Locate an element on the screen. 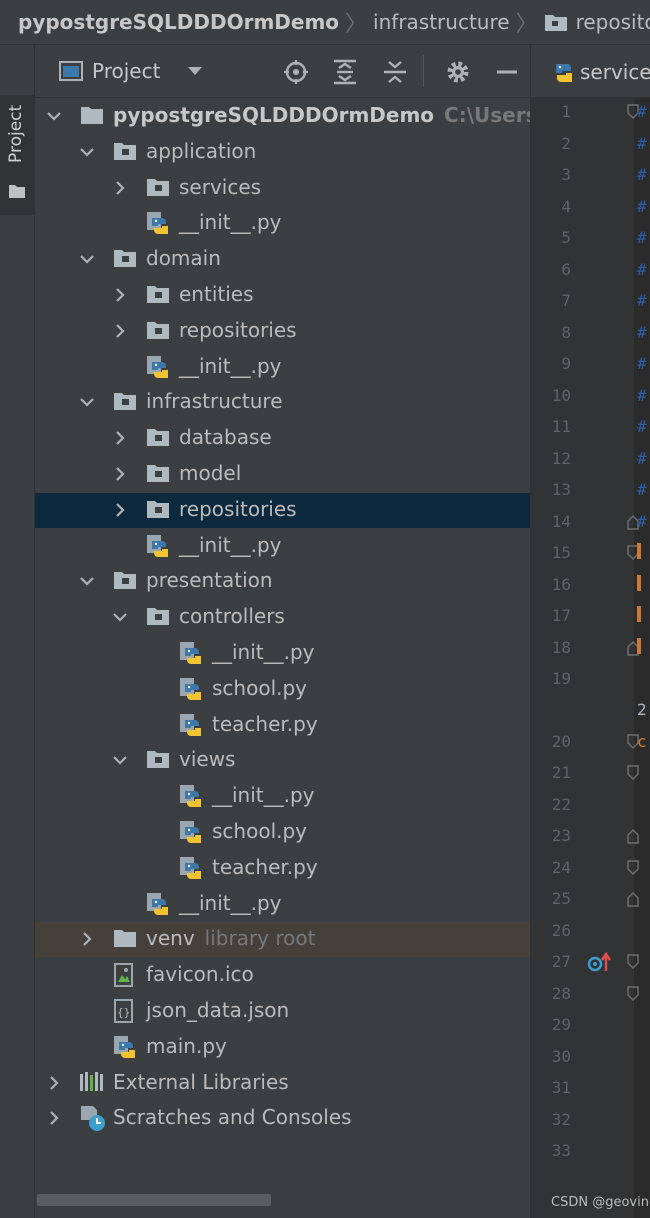 This screenshot has height=1218, width=650. tool-window-strip: Project is located at coordinates (17, 631).